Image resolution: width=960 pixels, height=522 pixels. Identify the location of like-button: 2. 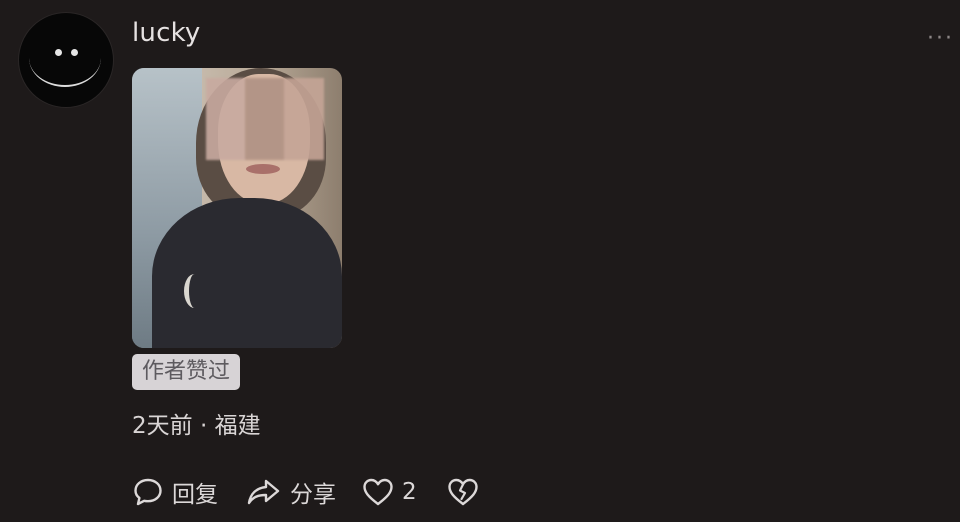
(389, 492).